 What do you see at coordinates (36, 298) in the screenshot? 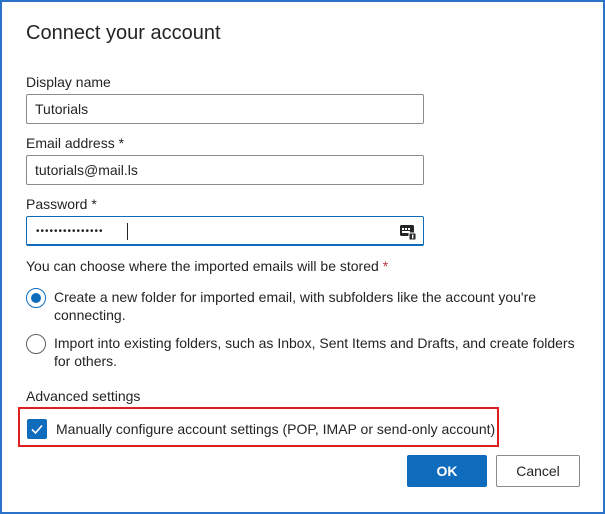
I see `radio-button-new-folder` at bounding box center [36, 298].